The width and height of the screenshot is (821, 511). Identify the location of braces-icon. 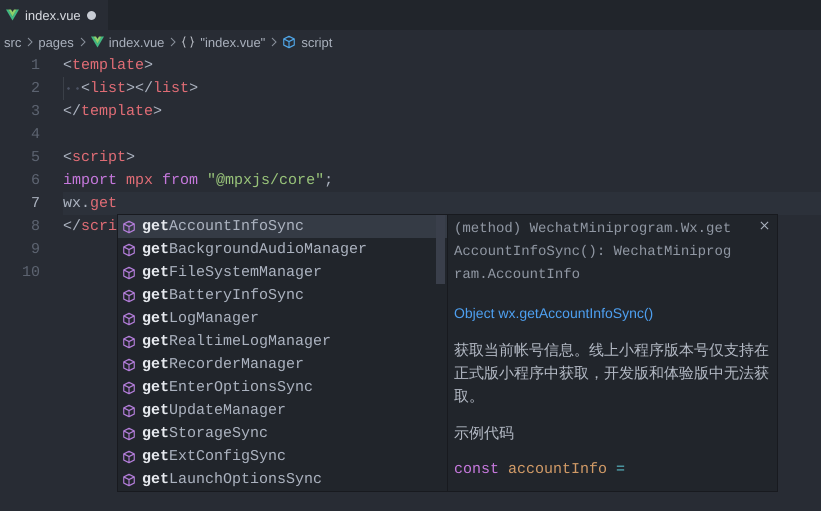
(188, 42).